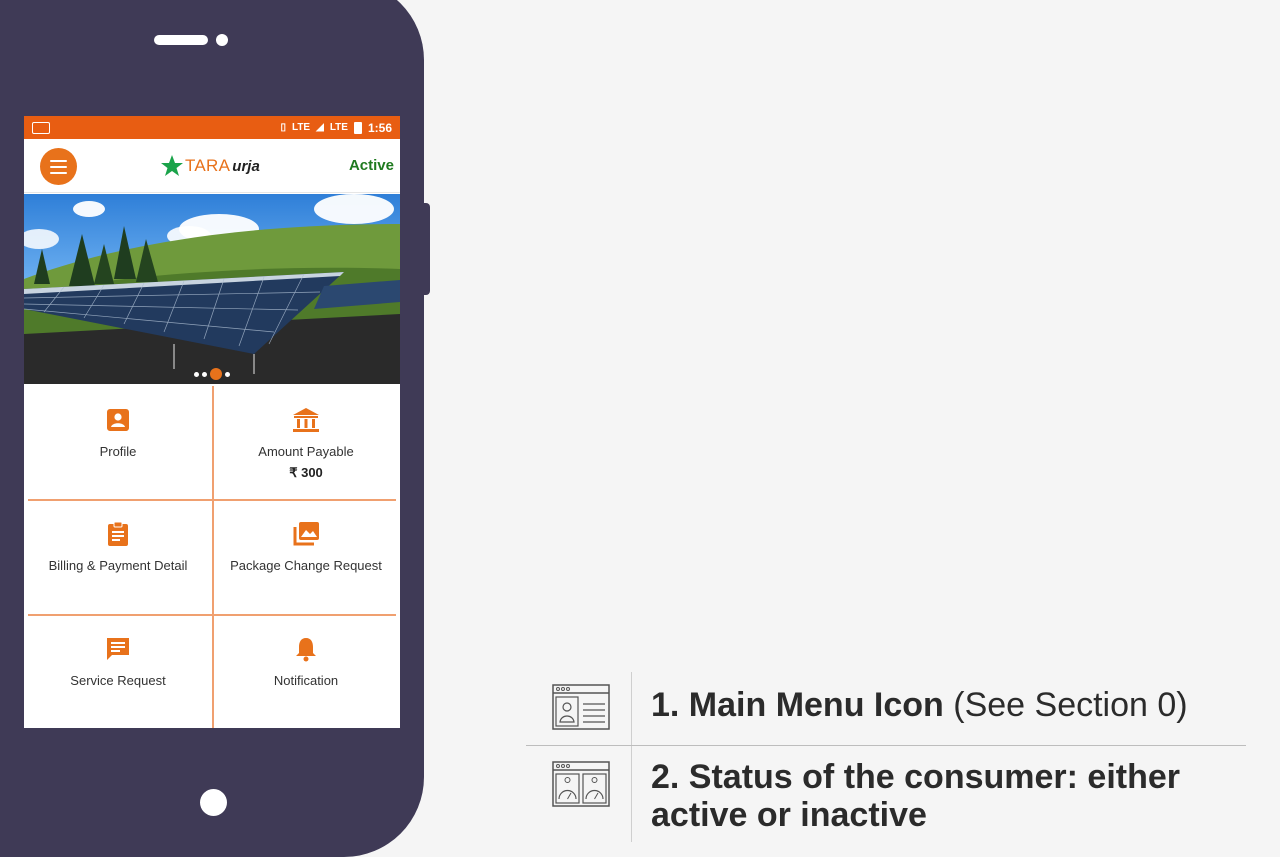  Describe the element at coordinates (306, 451) in the screenshot. I see `amount-payable-label: Amount Payable` at that location.